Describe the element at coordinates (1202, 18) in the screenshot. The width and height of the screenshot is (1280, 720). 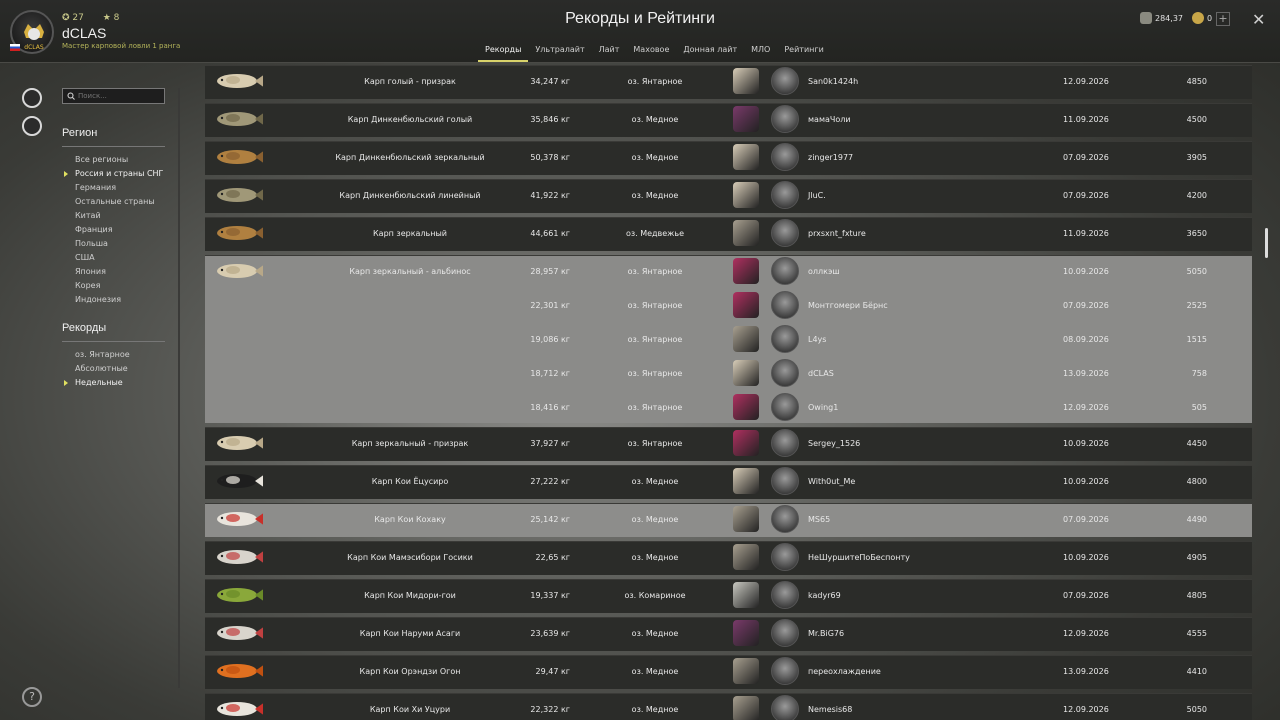
I see `gold-balance: 0` at that location.